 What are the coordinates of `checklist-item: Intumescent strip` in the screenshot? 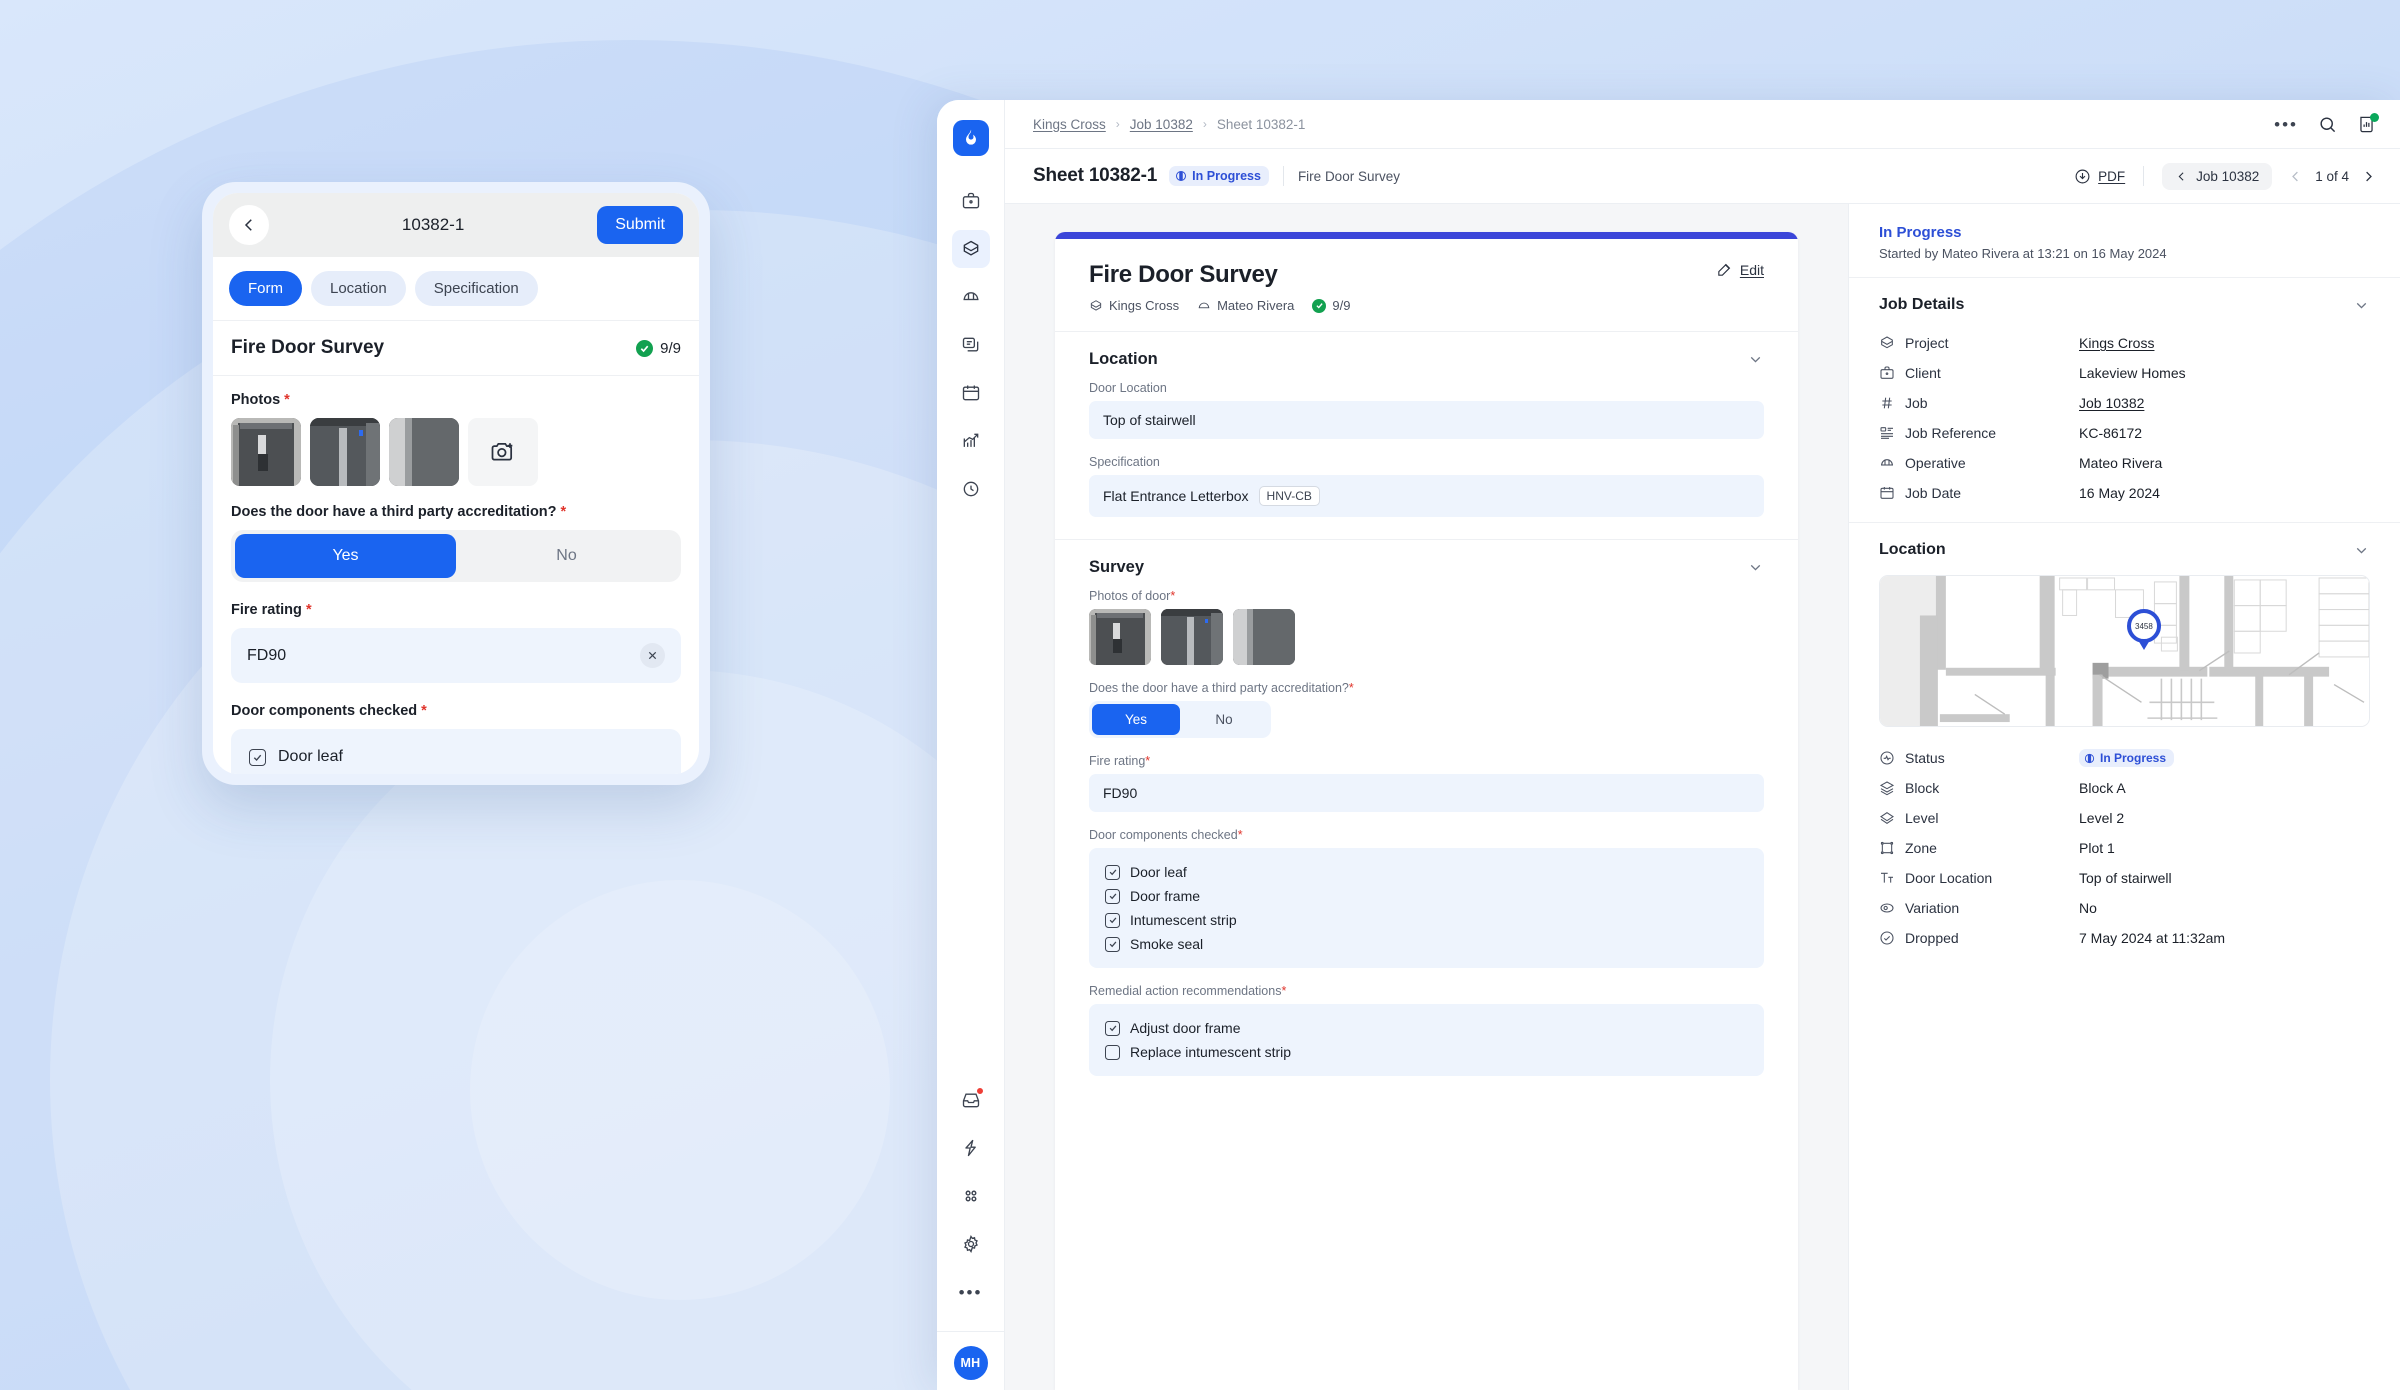 It's located at (1426, 920).